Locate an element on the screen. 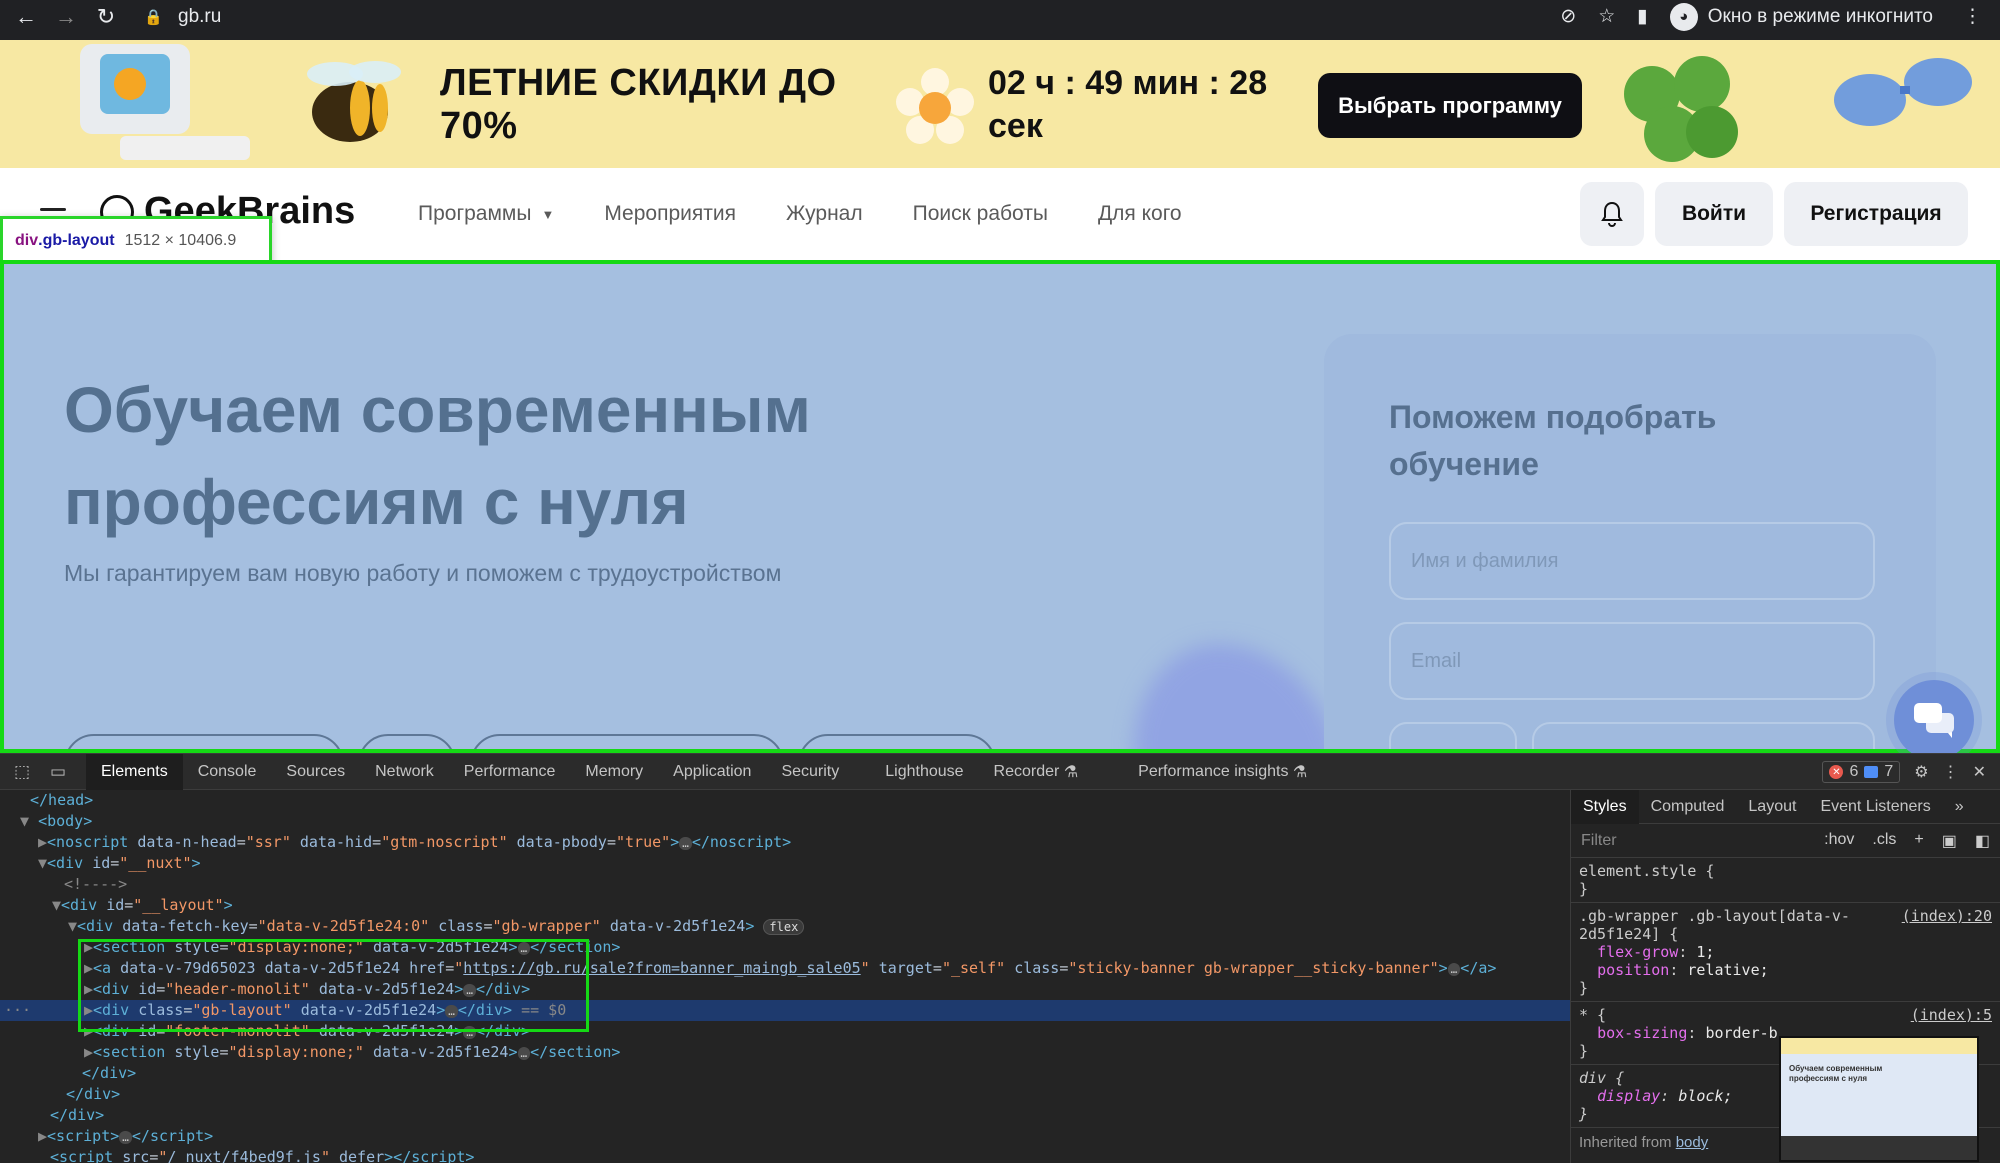  tab-network: Network is located at coordinates (404, 772).